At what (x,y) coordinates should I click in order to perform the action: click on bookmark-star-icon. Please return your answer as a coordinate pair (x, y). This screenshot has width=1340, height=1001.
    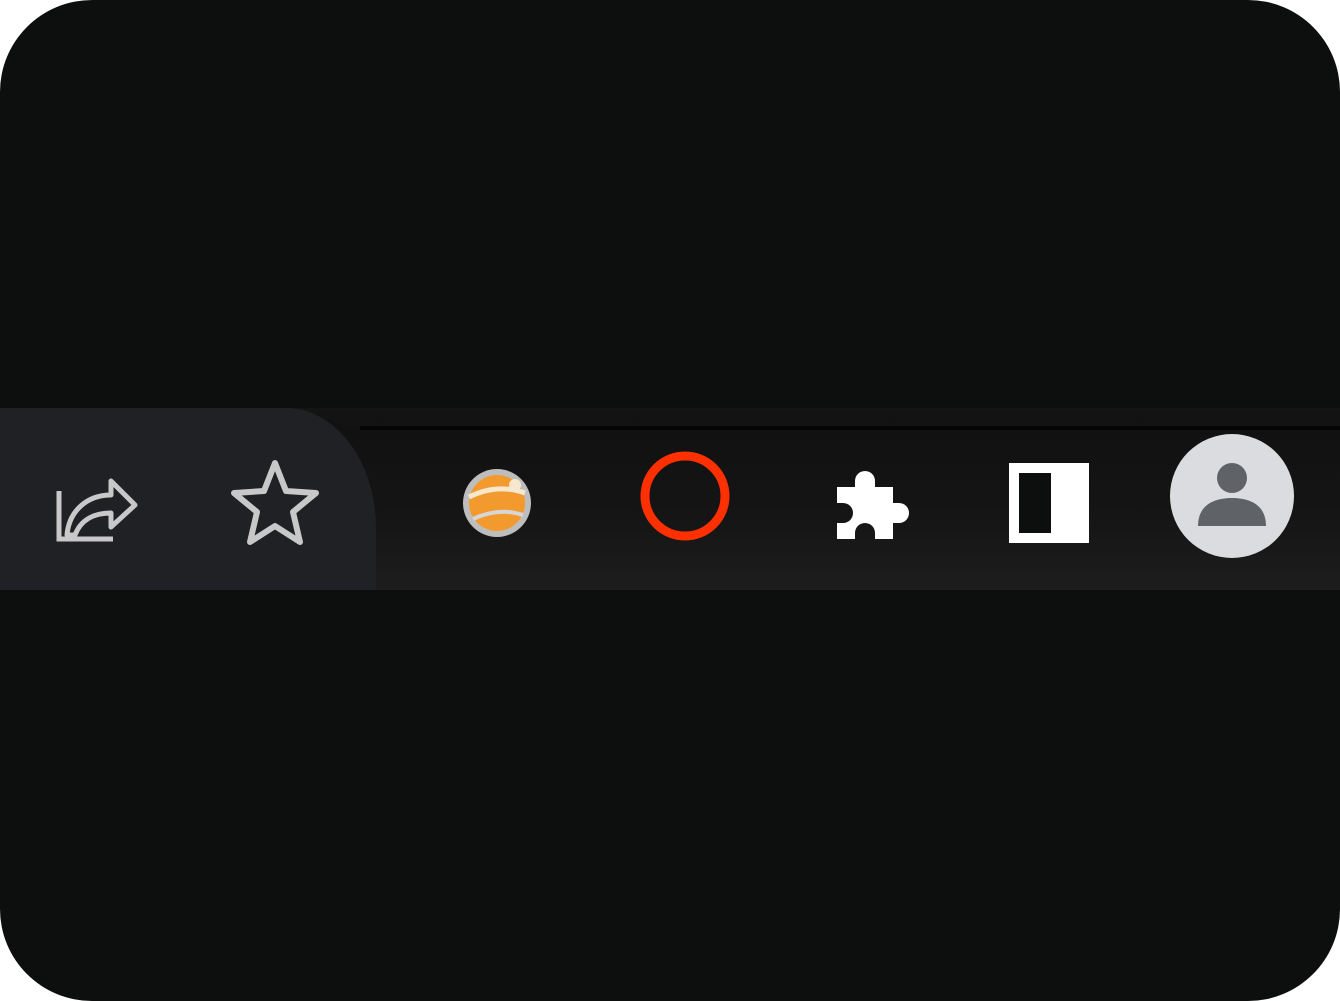
    Looking at the image, I should click on (275, 502).